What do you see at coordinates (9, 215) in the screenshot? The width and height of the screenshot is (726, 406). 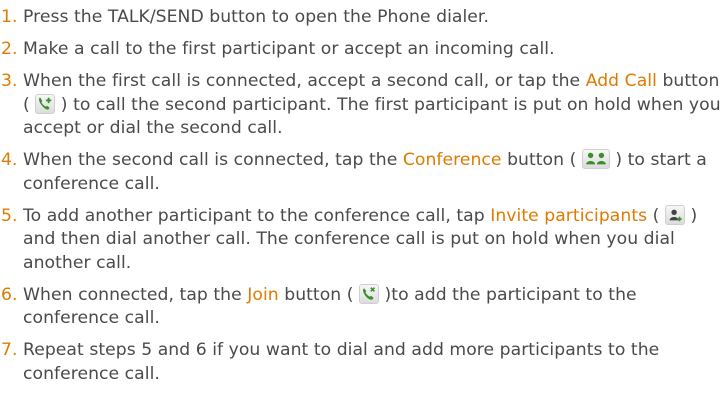 I see `step-number: 5.` at bounding box center [9, 215].